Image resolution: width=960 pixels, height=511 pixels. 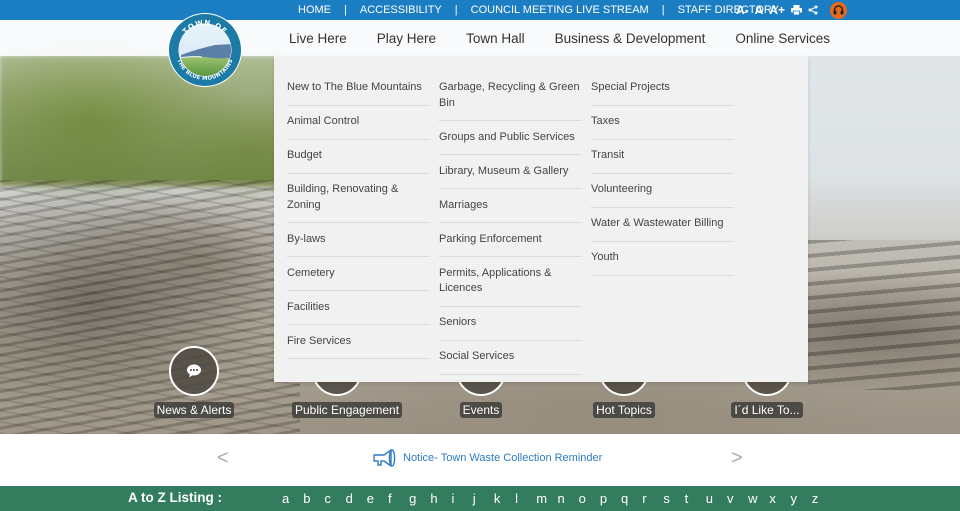 What do you see at coordinates (292, 498) in the screenshot?
I see `a-to-z-letter-a: a` at bounding box center [292, 498].